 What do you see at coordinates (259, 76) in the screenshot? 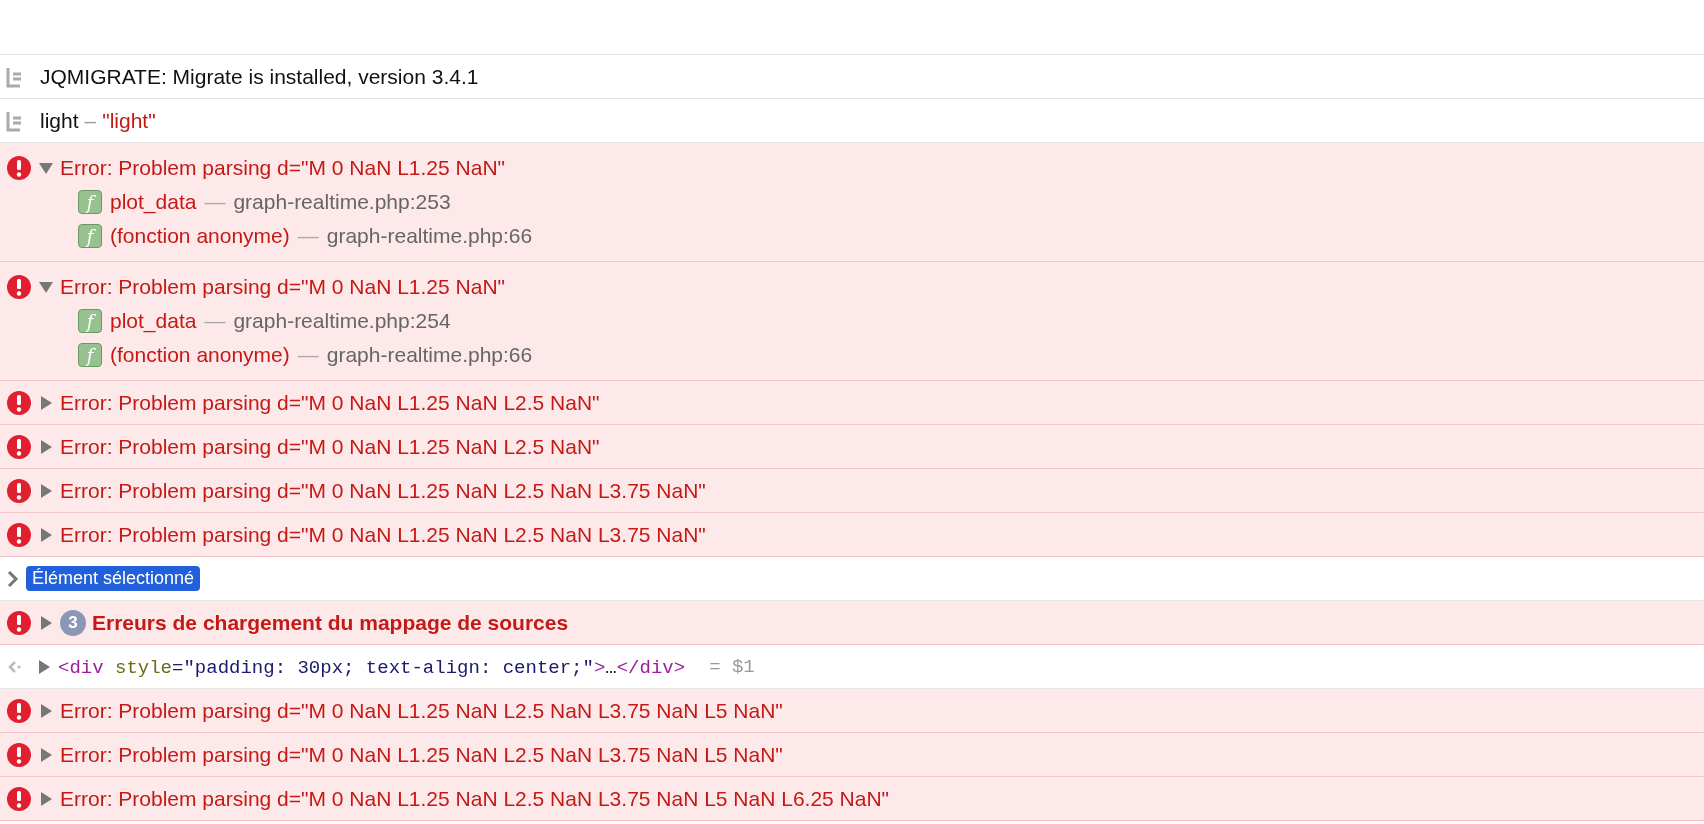
I see `log-message: JQMIGRATE: Migrate is installed, version 3.4.1` at bounding box center [259, 76].